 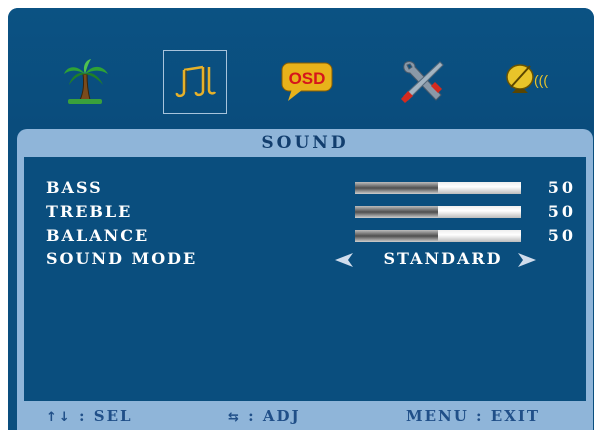 I want to click on menu-tab-channel: (((, so click(x=532, y=82).